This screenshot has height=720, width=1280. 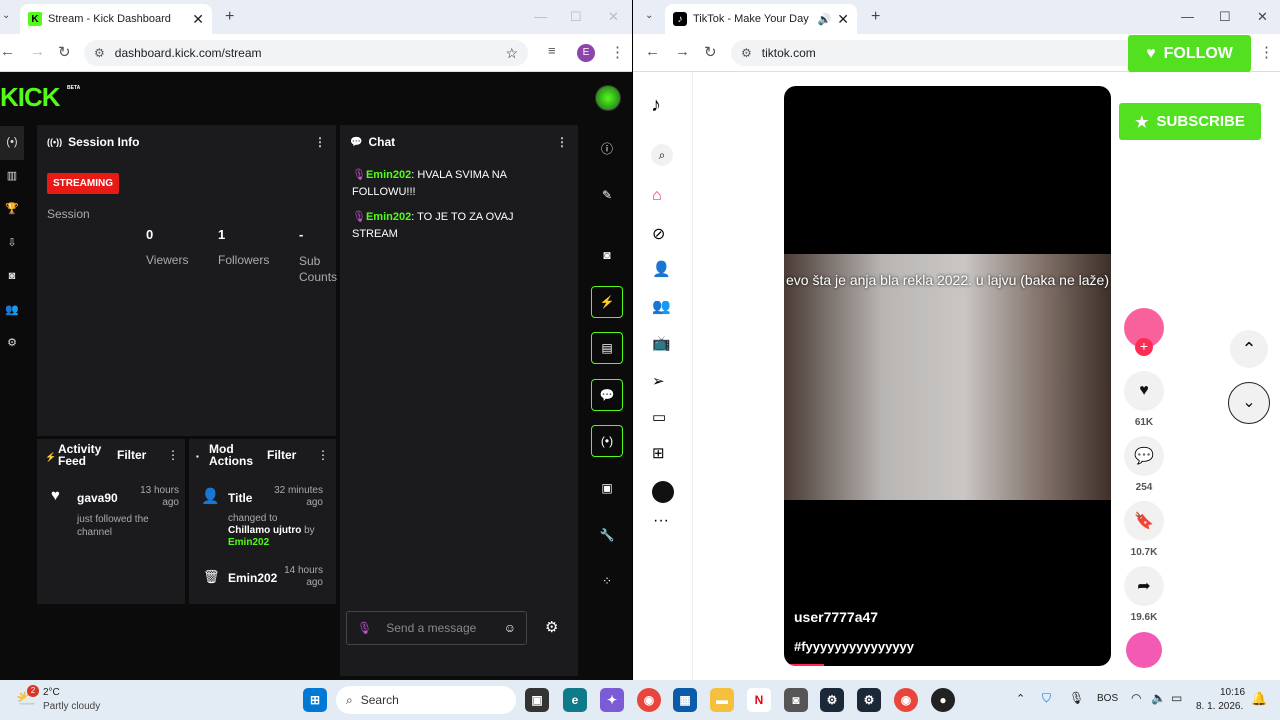 I want to click on chat-menu-icon: ⋮, so click(x=562, y=142).